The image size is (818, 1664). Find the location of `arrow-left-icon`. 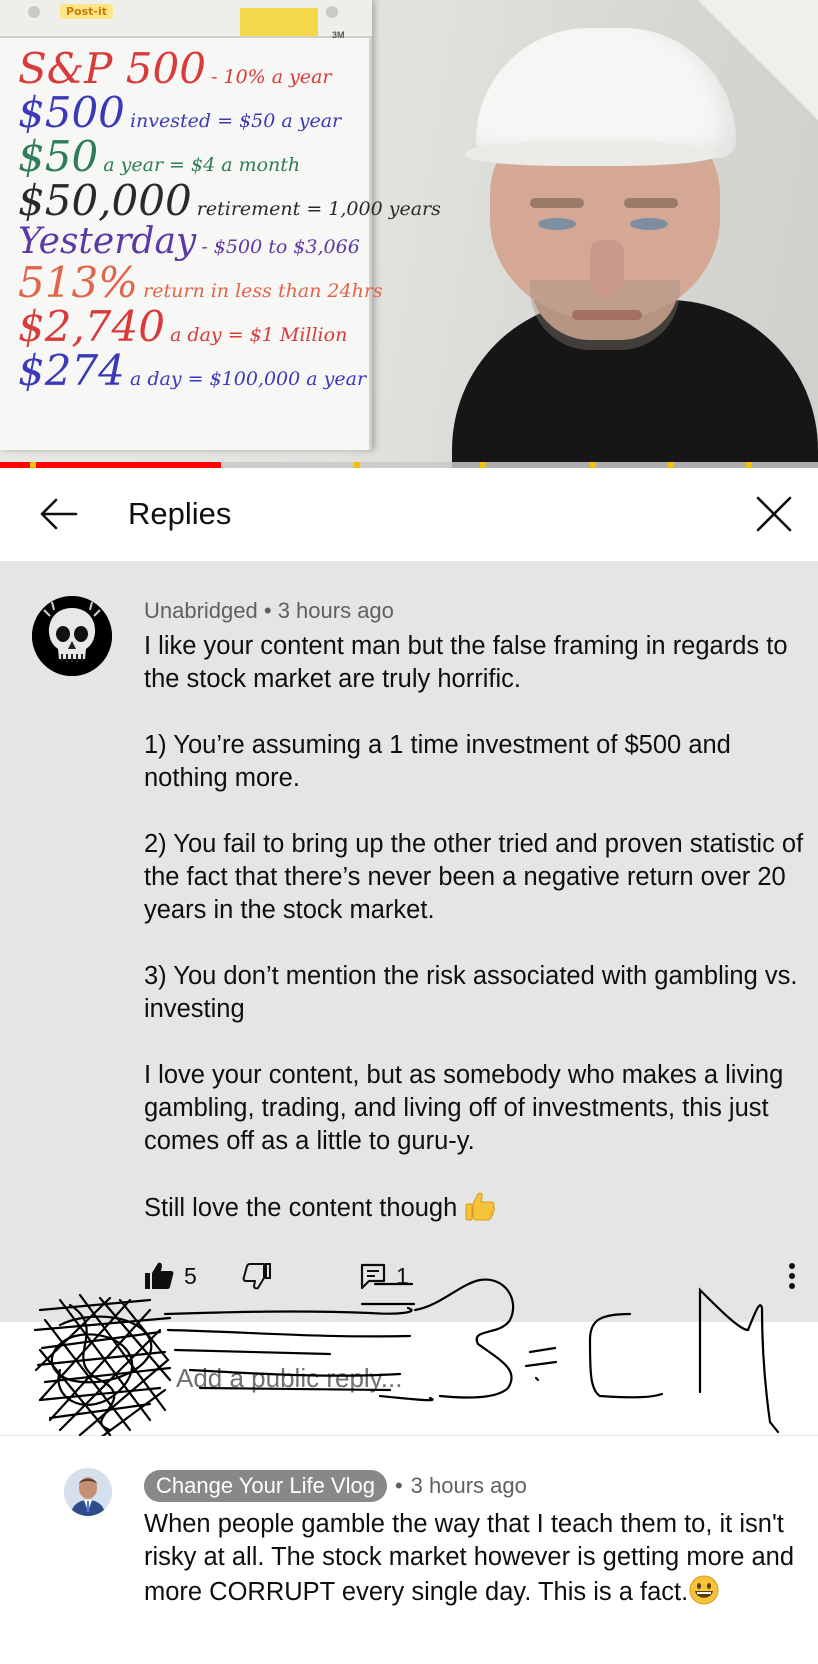

arrow-left-icon is located at coordinates (59, 514).